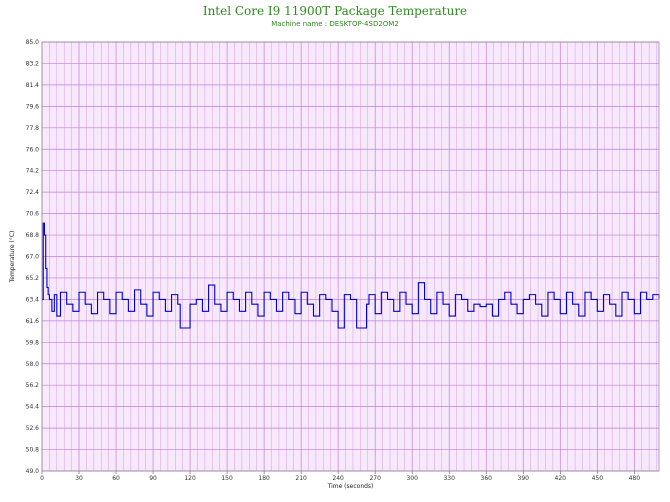 The height and width of the screenshot is (502, 670). Describe the element at coordinates (33, 42) in the screenshot. I see `y-tick-label: 85.0` at that location.